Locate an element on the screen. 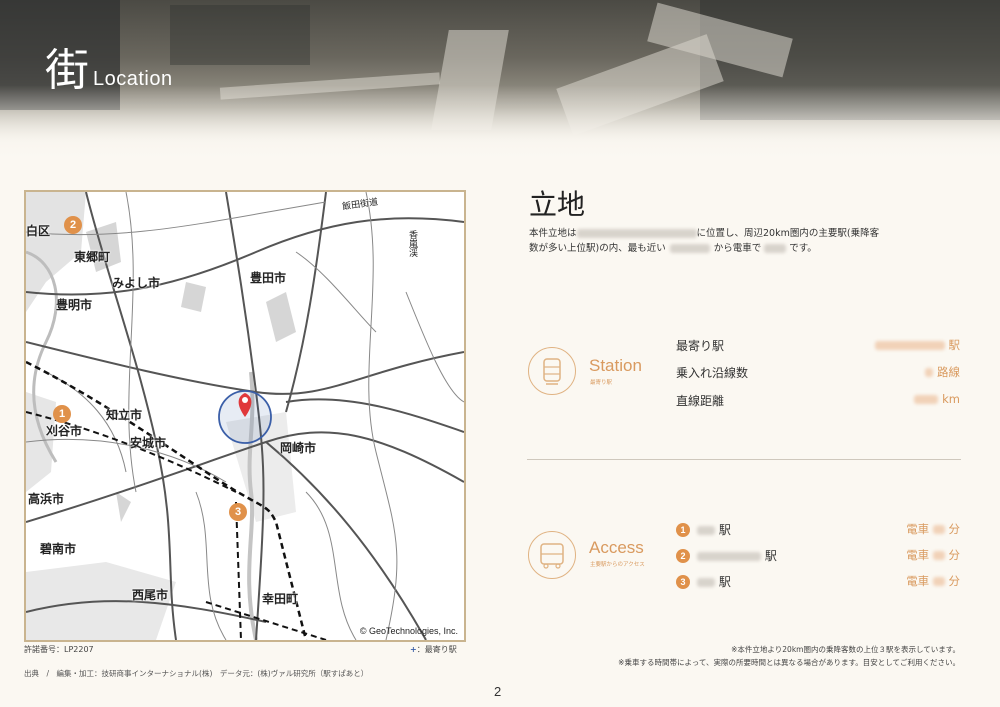  heading-english: Location is located at coordinates (133, 79).